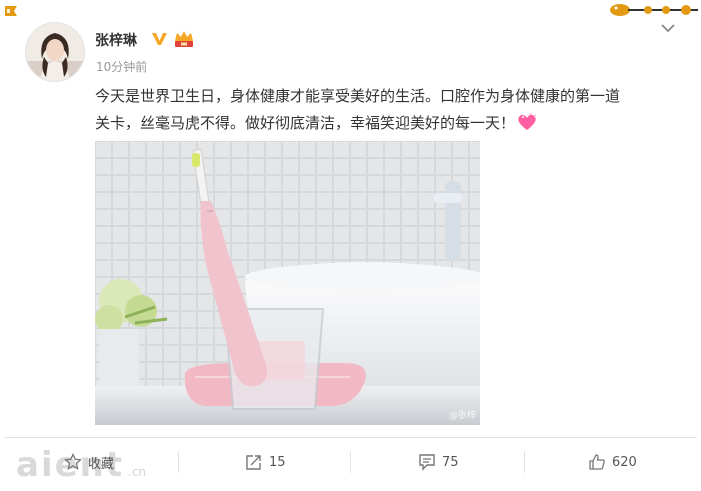 Image resolution: width=701 pixels, height=491 pixels. I want to click on star-icon, so click(73, 461).